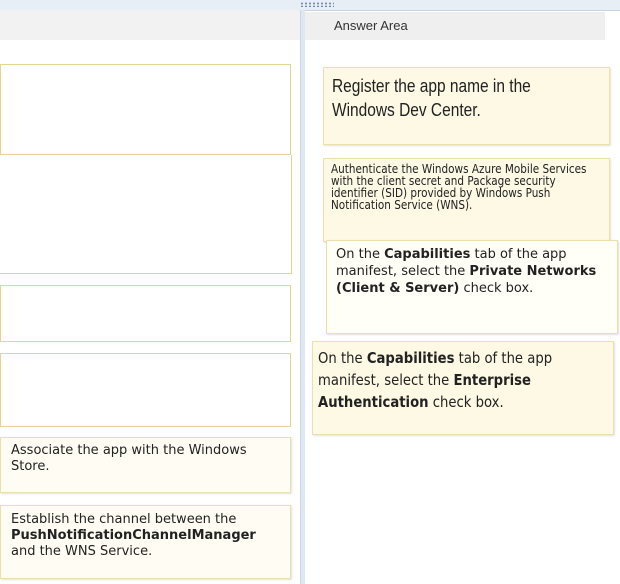  Describe the element at coordinates (360, 254) in the screenshot. I see `choice-private-networks-pre: On the` at that location.